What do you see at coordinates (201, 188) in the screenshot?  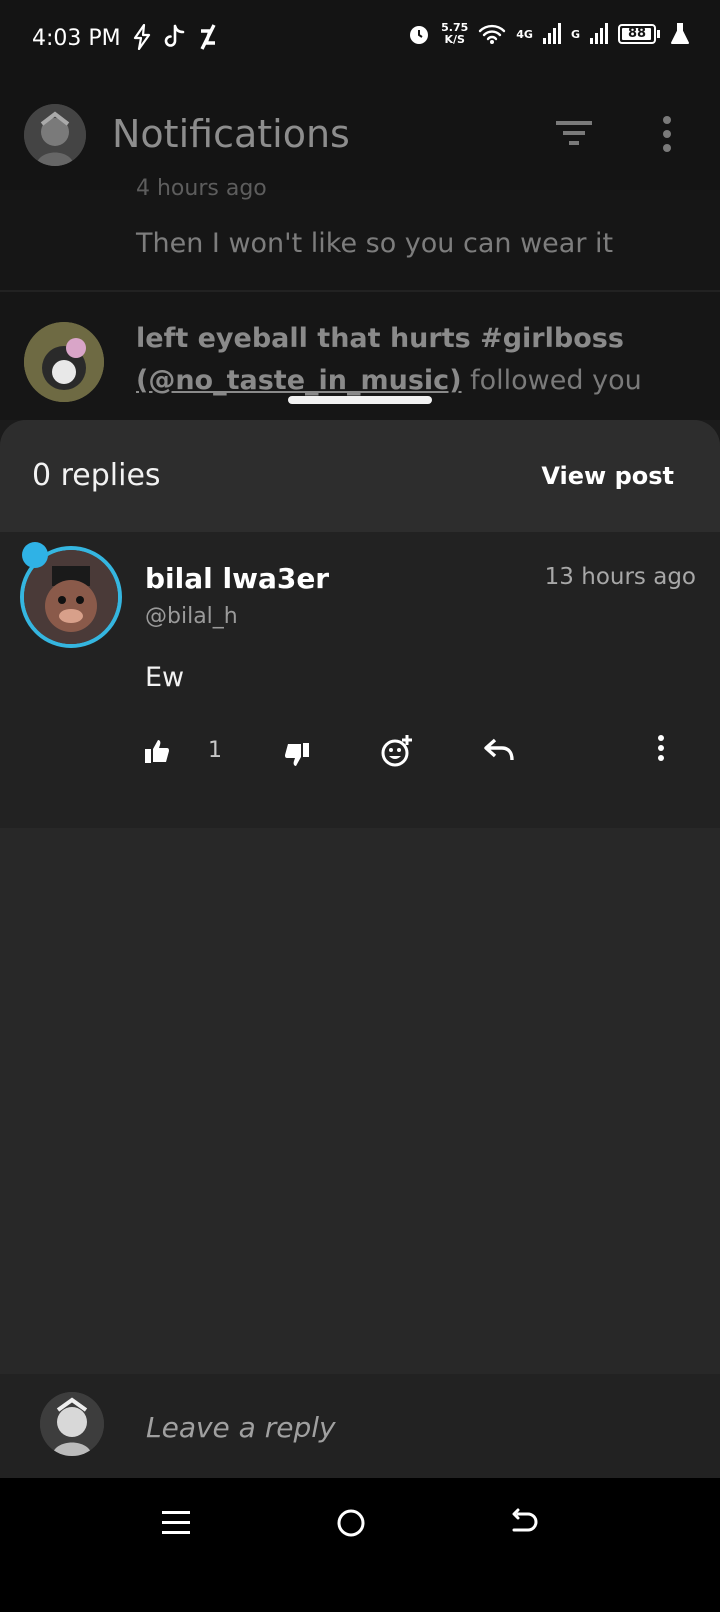 I see `notification-time: 4 hours ago` at bounding box center [201, 188].